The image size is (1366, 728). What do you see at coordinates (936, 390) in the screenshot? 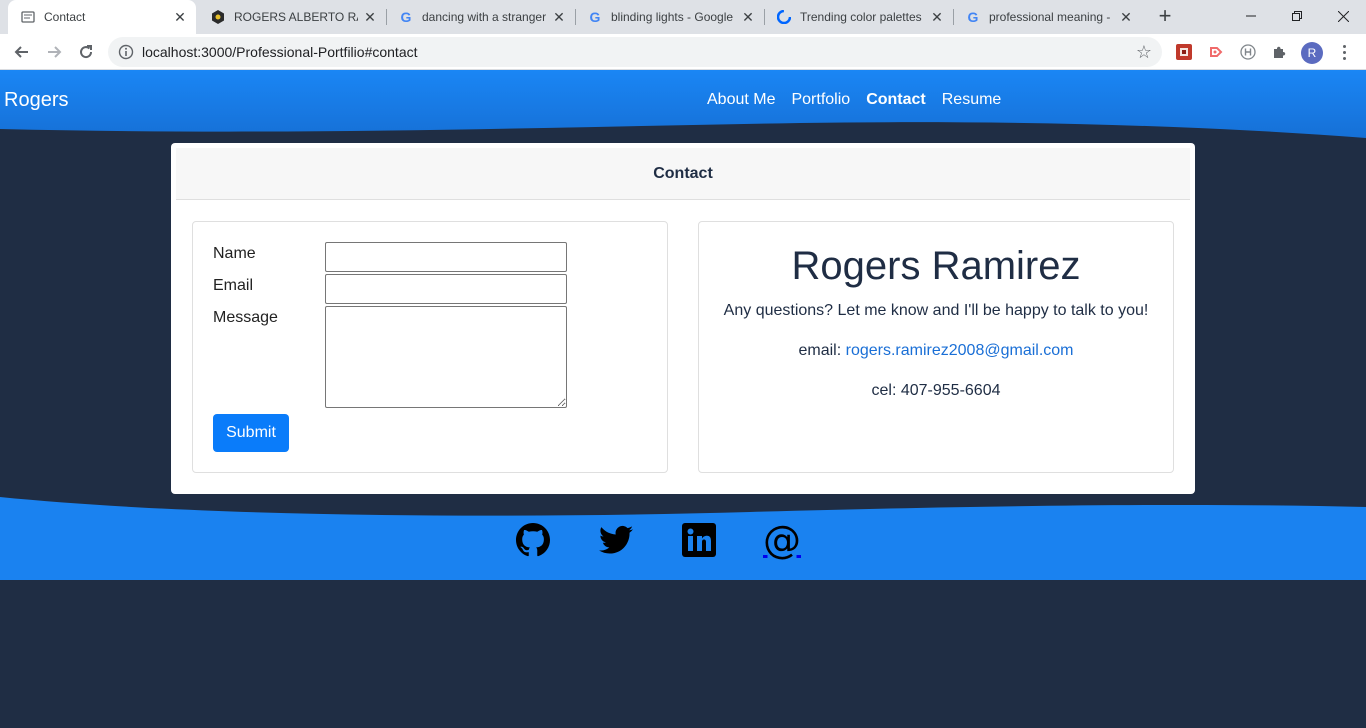
I see `contact-phone: cel: 407-955-6604` at bounding box center [936, 390].